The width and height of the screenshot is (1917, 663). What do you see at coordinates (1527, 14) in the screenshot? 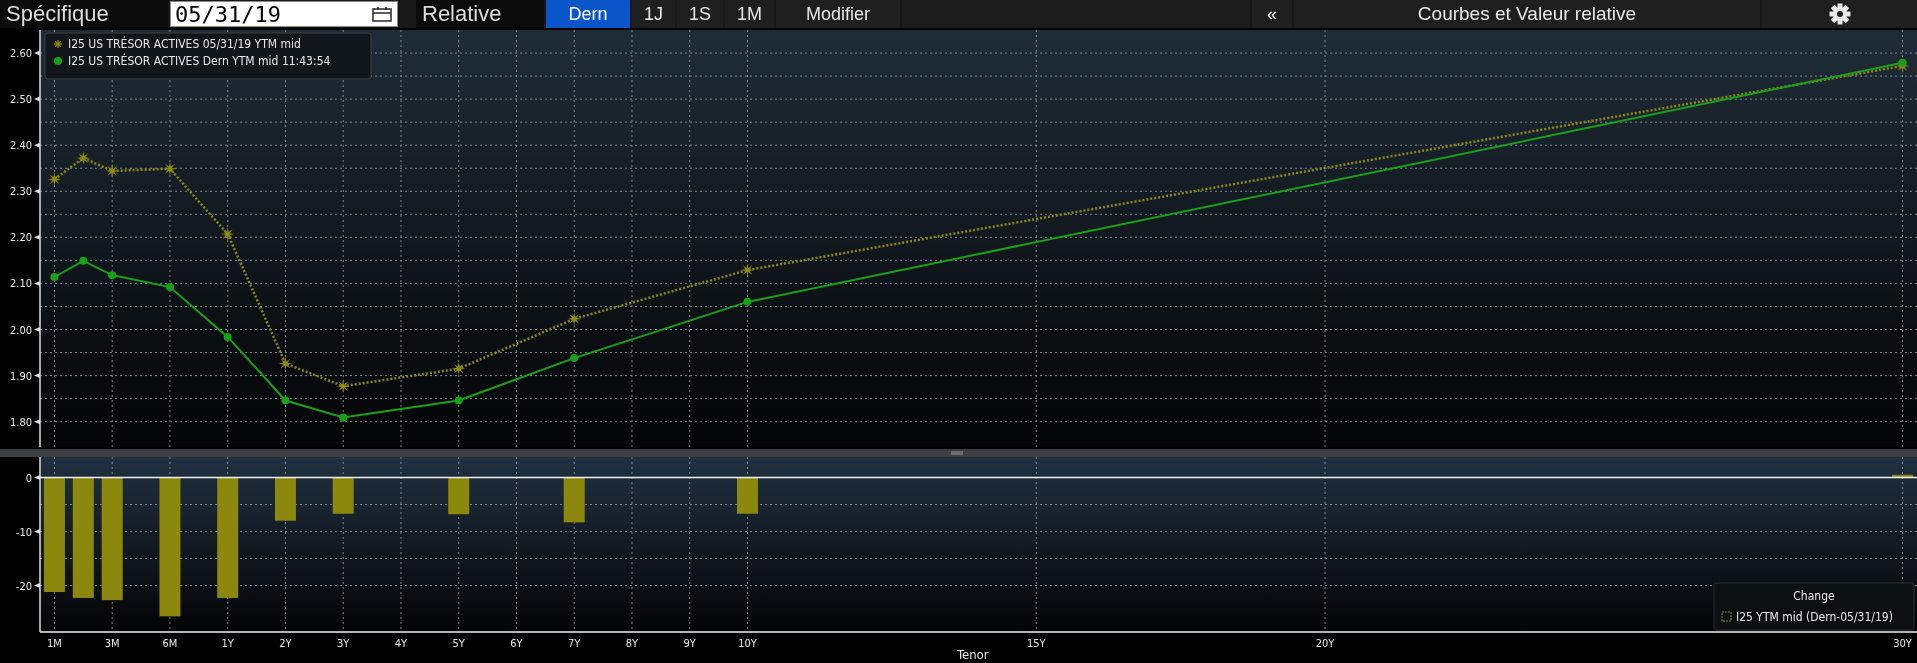
I see `panel-title: Courbes et Valeur relative` at bounding box center [1527, 14].